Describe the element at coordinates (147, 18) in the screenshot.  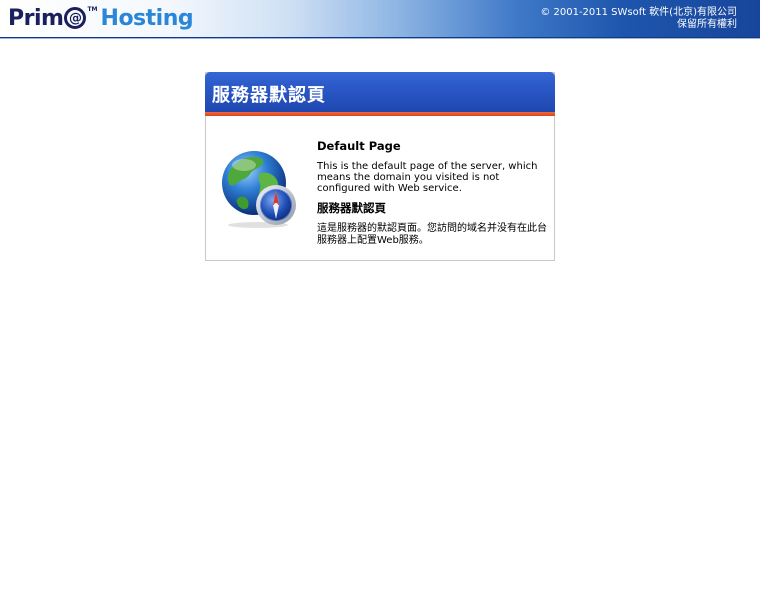
I see `logo-hosting-text: Hosting` at that location.